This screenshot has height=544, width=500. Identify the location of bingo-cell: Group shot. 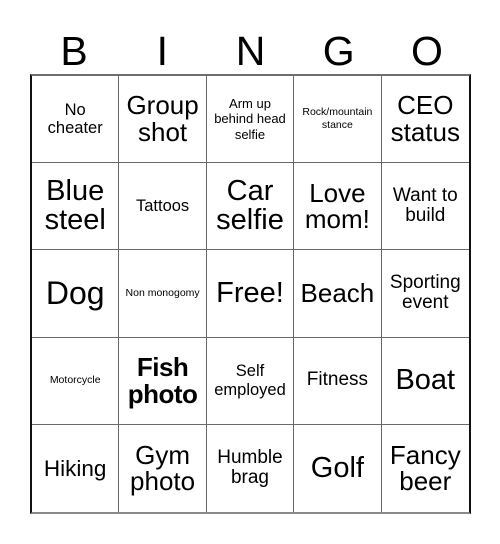
(163, 120).